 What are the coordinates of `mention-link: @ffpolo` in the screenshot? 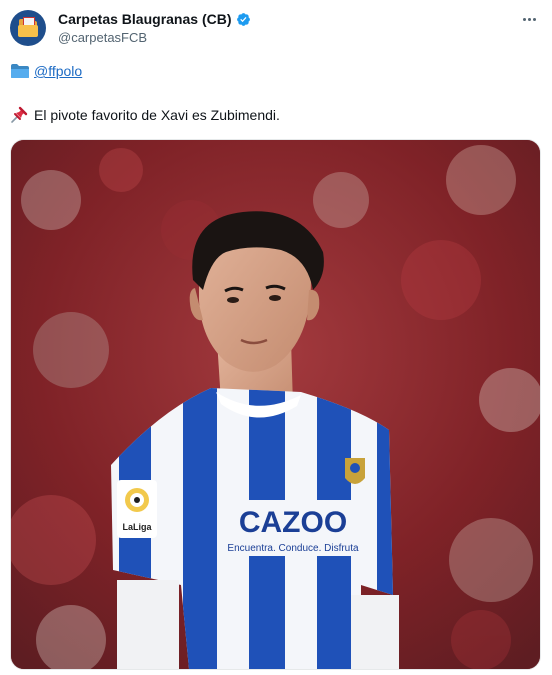 It's located at (58, 71).